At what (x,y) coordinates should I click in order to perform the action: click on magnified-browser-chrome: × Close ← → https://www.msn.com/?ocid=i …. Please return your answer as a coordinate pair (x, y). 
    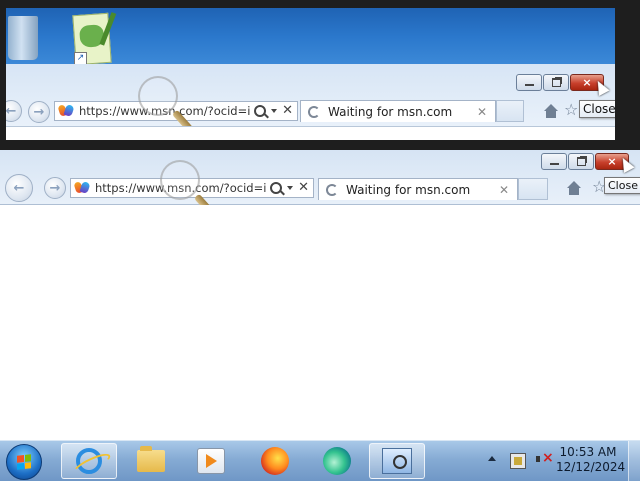
    Looking at the image, I should click on (310, 95).